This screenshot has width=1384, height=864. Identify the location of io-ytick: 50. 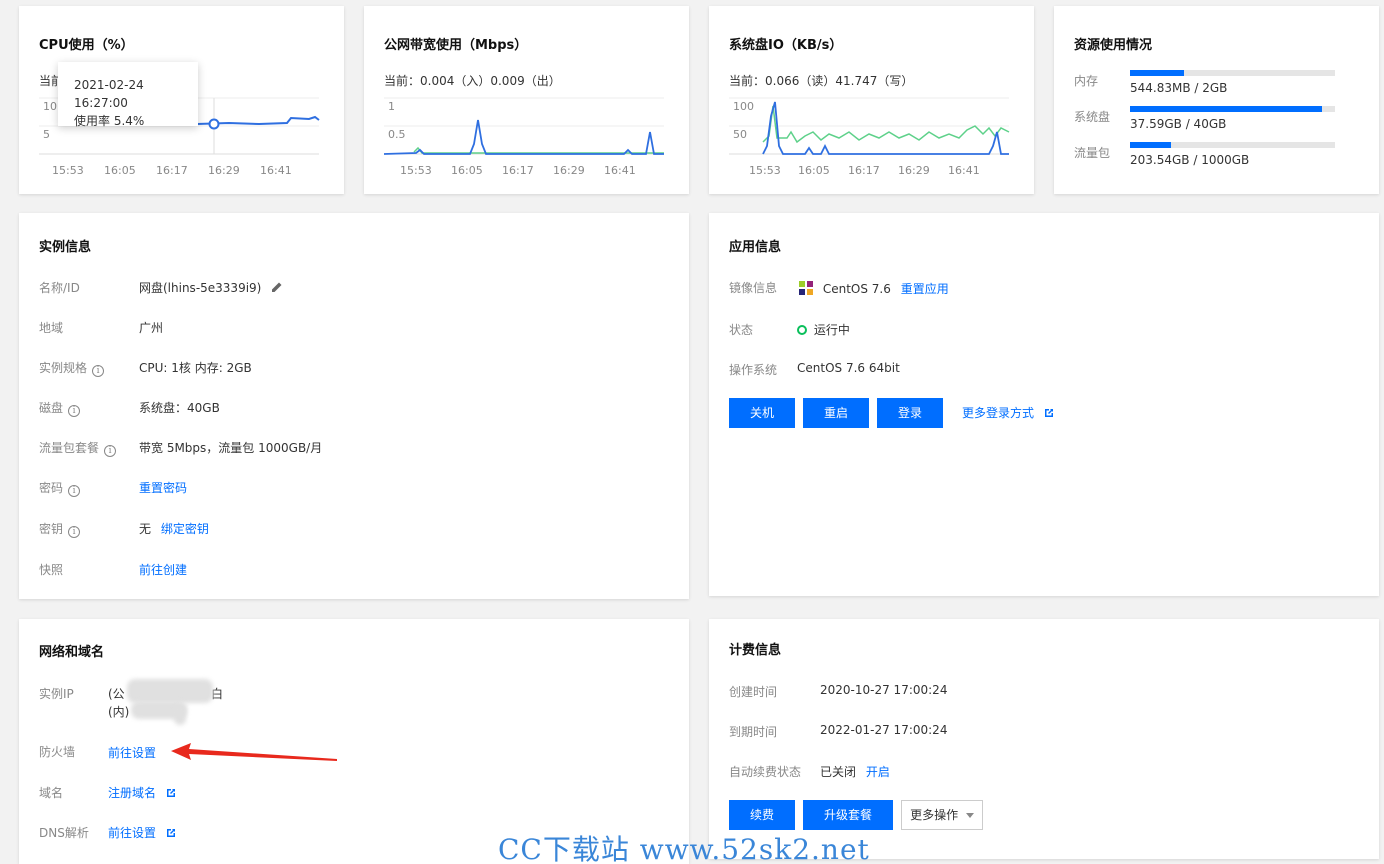
(740, 134).